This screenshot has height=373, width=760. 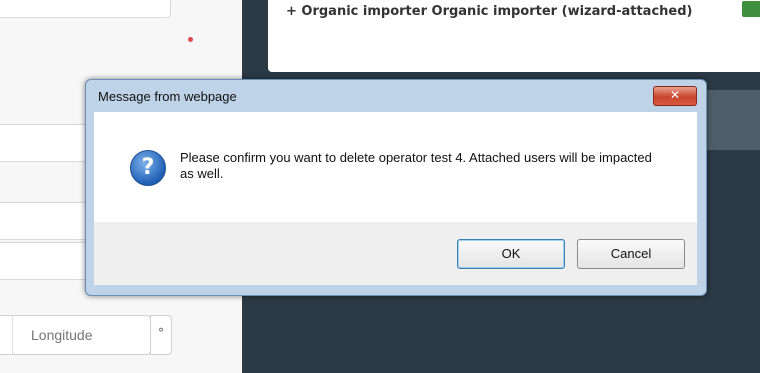 What do you see at coordinates (395, 253) in the screenshot?
I see `dialog-footer: OK Cancel` at bounding box center [395, 253].